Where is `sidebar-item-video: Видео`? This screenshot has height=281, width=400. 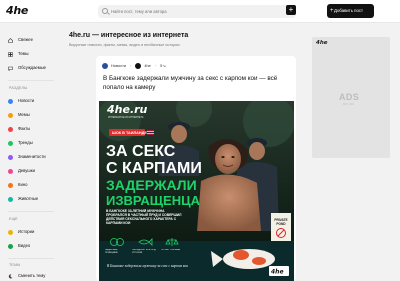
sidebar-item-video: Видео is located at coordinates (19, 246).